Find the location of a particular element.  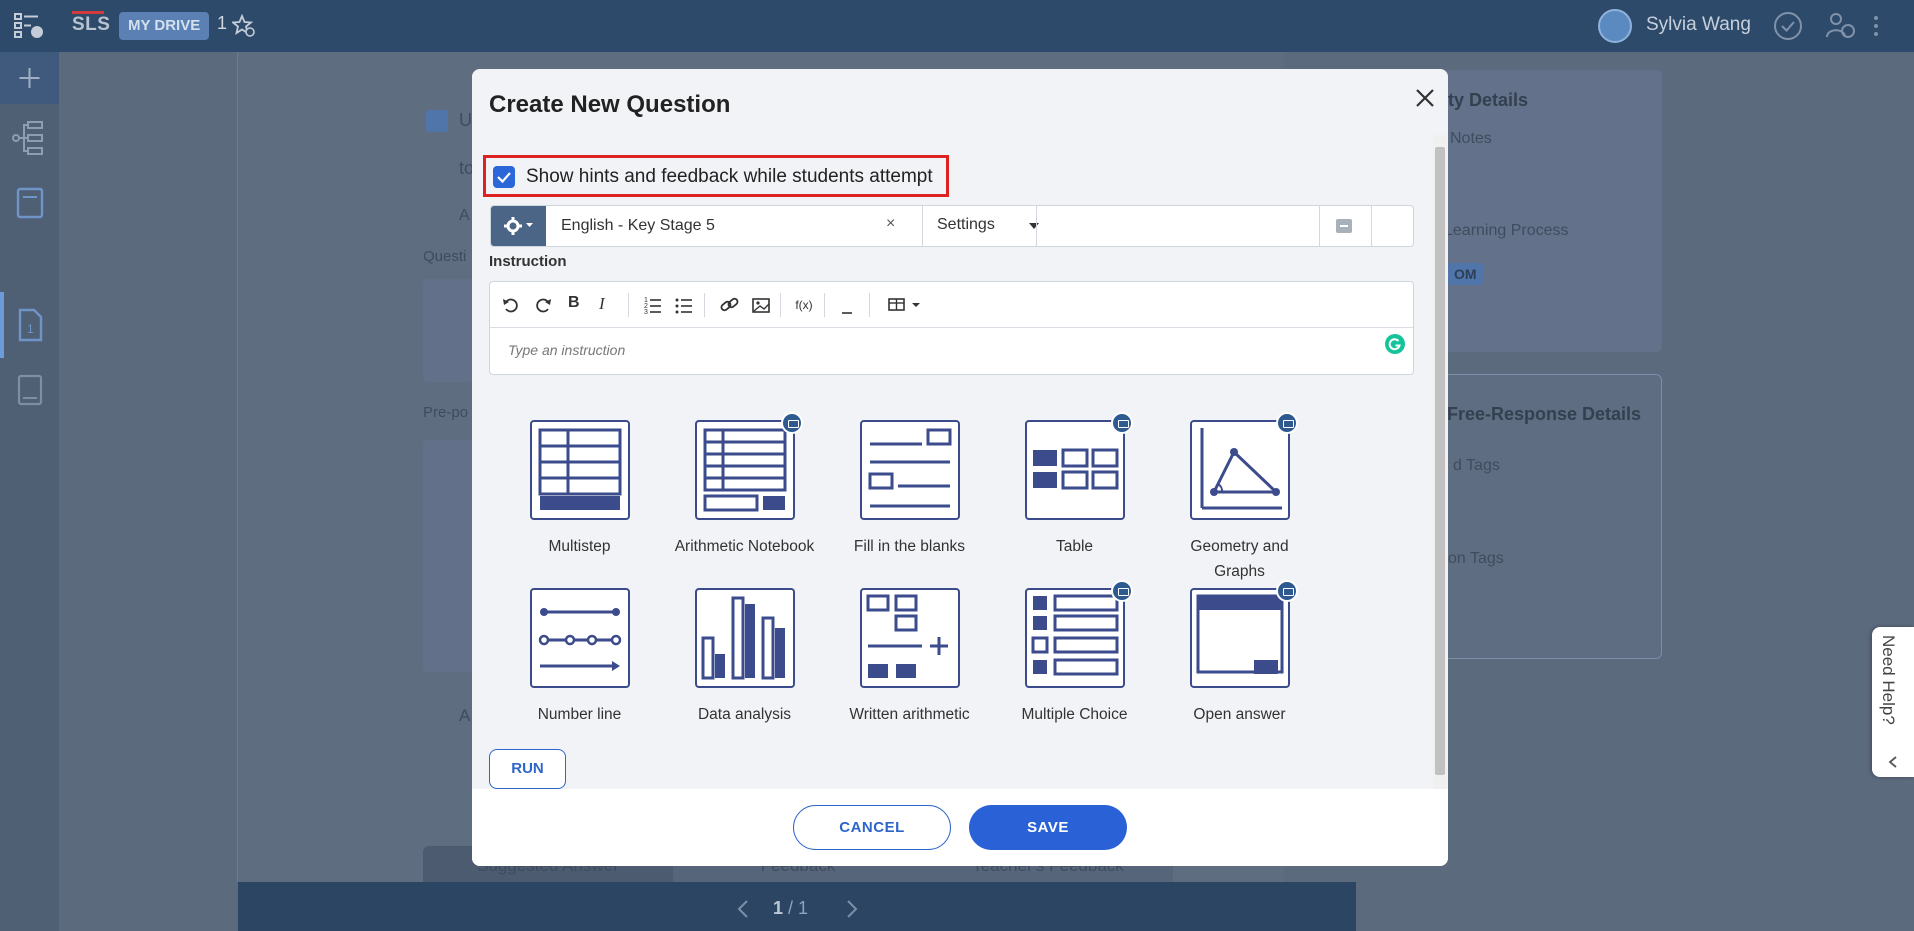

library-book-icon is located at coordinates (30, 390).